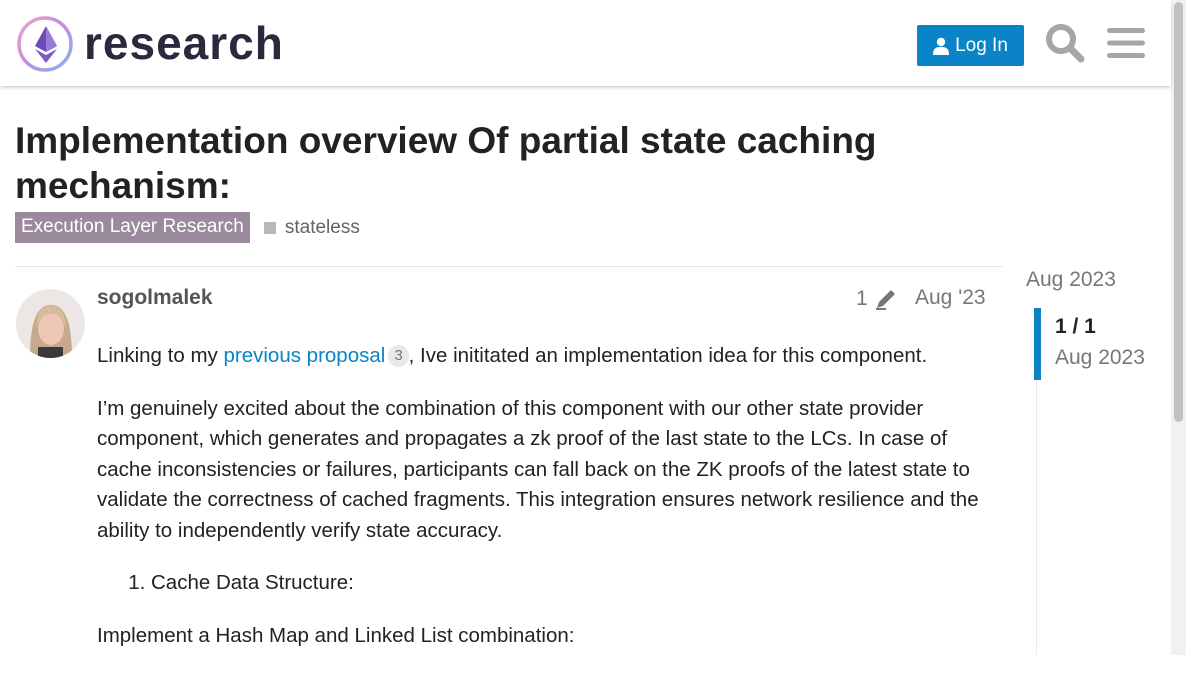  I want to click on topic-tags: Execution Layer Research stateless, so click(187, 227).